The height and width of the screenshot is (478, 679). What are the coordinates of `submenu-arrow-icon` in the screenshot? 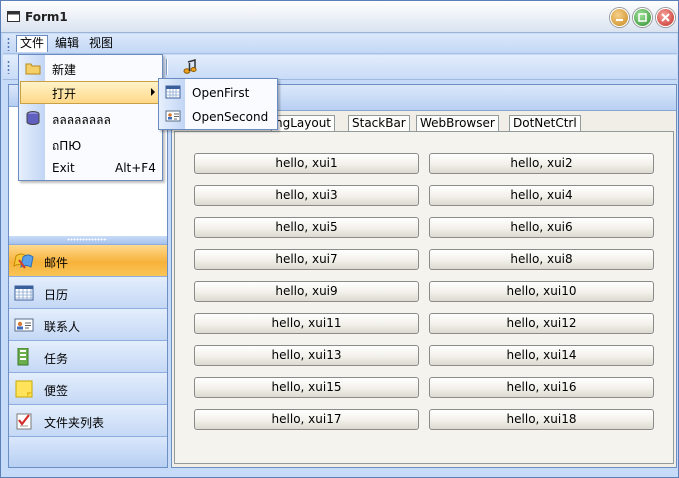 It's located at (153, 92).